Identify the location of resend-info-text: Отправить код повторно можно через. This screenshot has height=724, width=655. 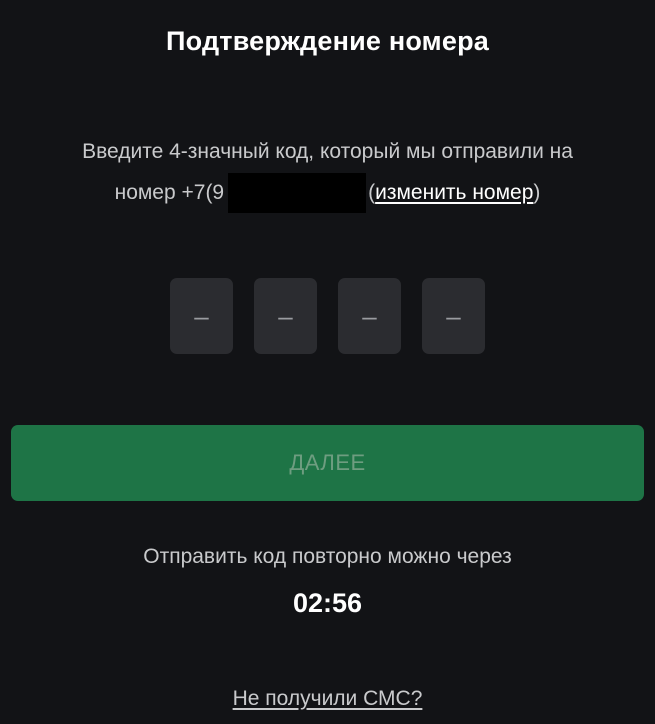
(327, 556).